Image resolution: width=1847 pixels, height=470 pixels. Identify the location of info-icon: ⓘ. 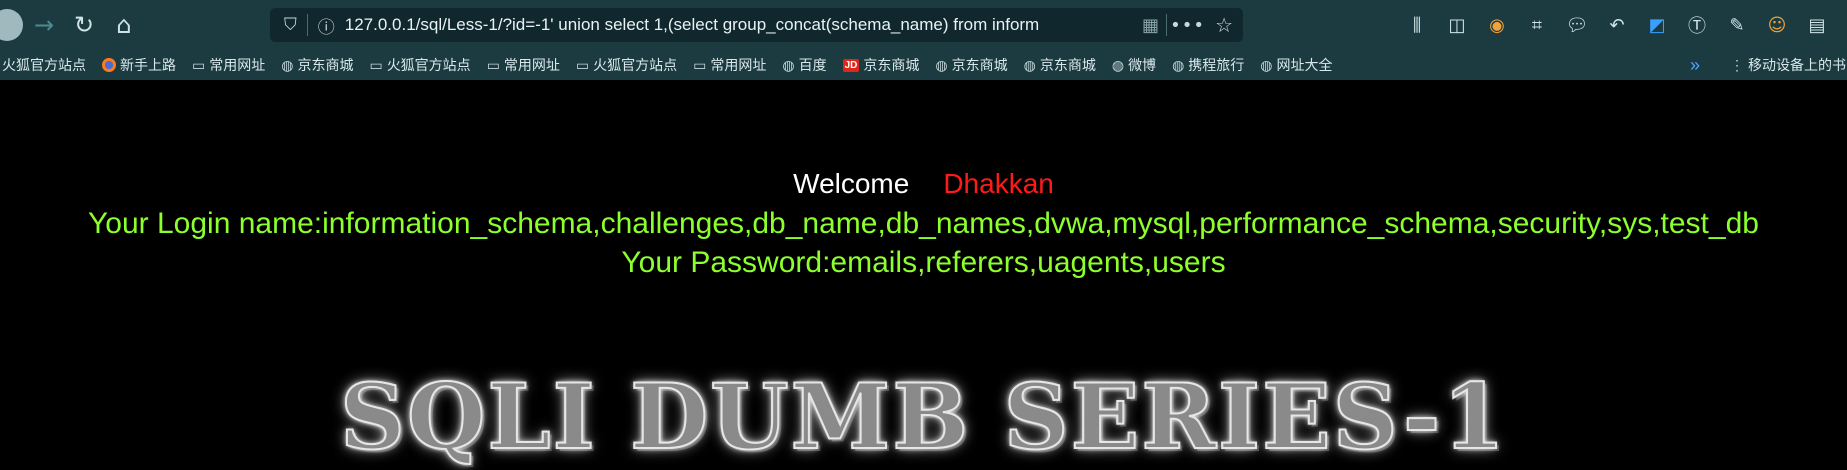
(326, 25).